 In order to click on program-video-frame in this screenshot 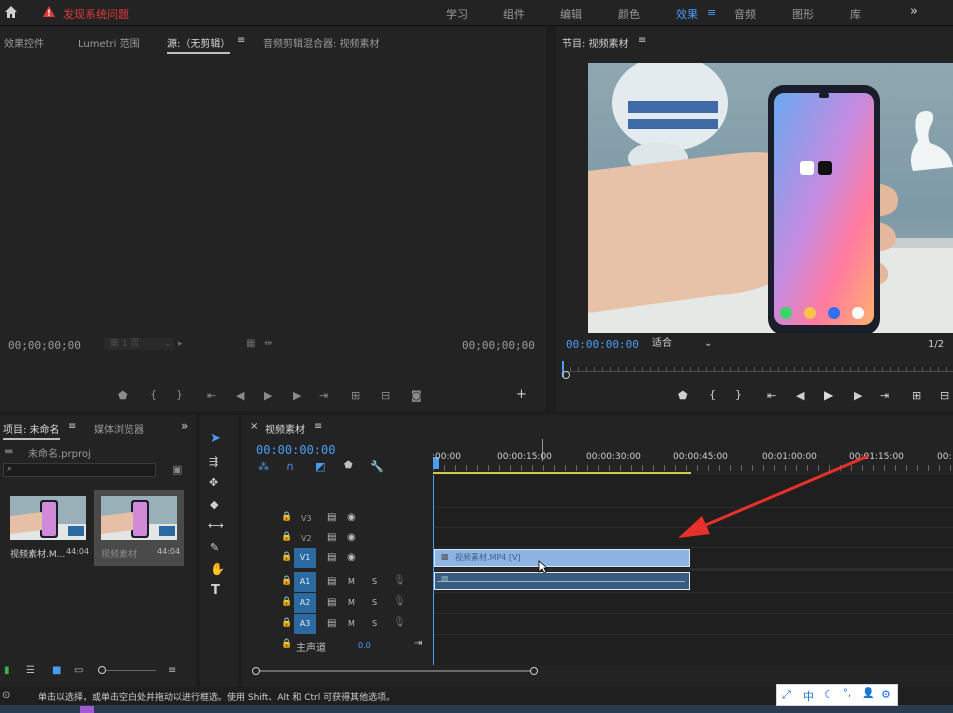, I will do `click(770, 198)`.